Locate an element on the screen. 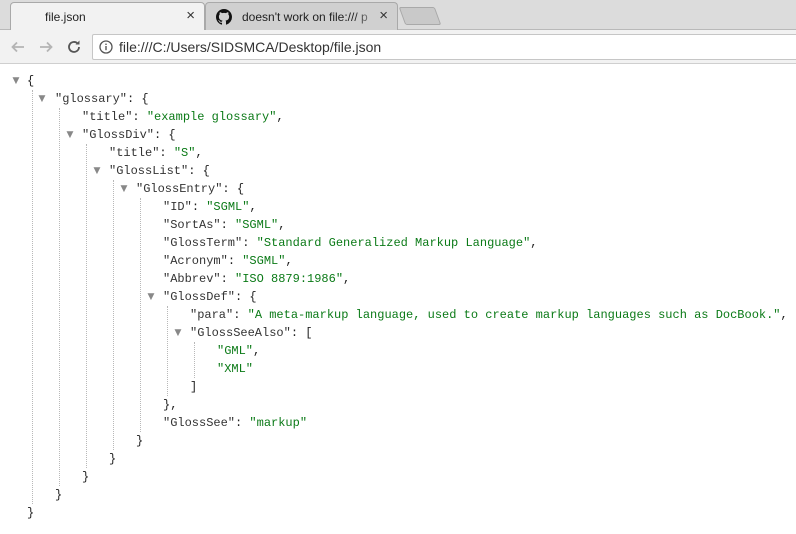 This screenshot has height=534, width=796. tab-title: file.json is located at coordinates (65, 16).